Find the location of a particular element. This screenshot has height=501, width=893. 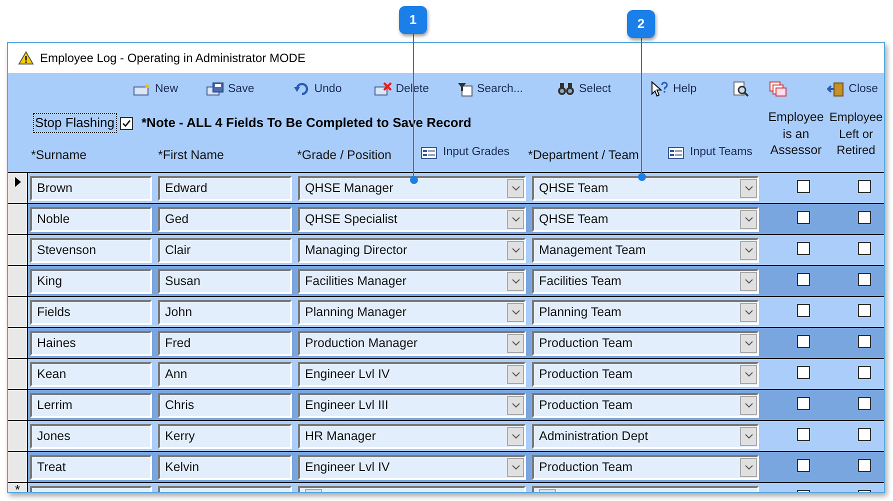

surname-field: Fields is located at coordinates (91, 312).